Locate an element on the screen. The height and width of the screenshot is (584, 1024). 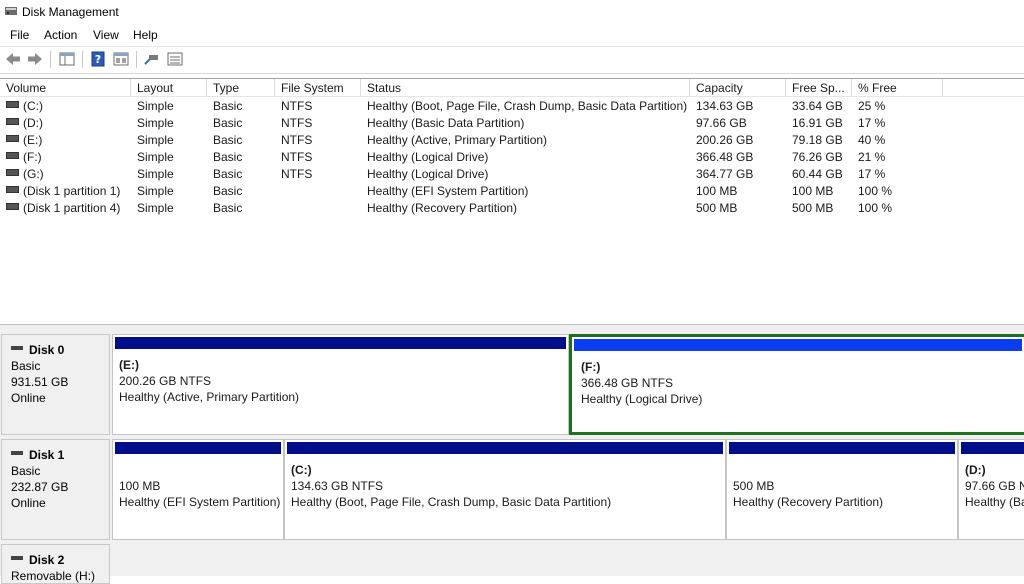
volume-capacity: 500 MB is located at coordinates (717, 208).